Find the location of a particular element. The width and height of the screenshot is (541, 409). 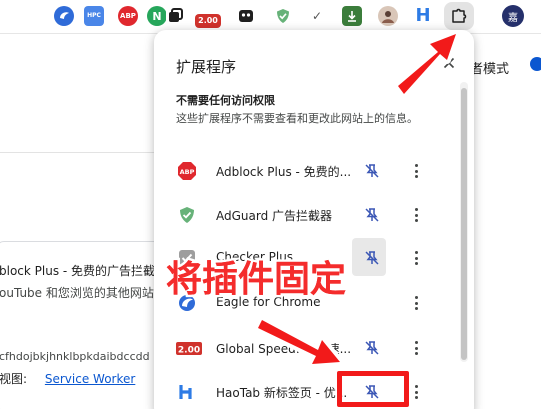

hpc-icon: HPC is located at coordinates (94, 16).